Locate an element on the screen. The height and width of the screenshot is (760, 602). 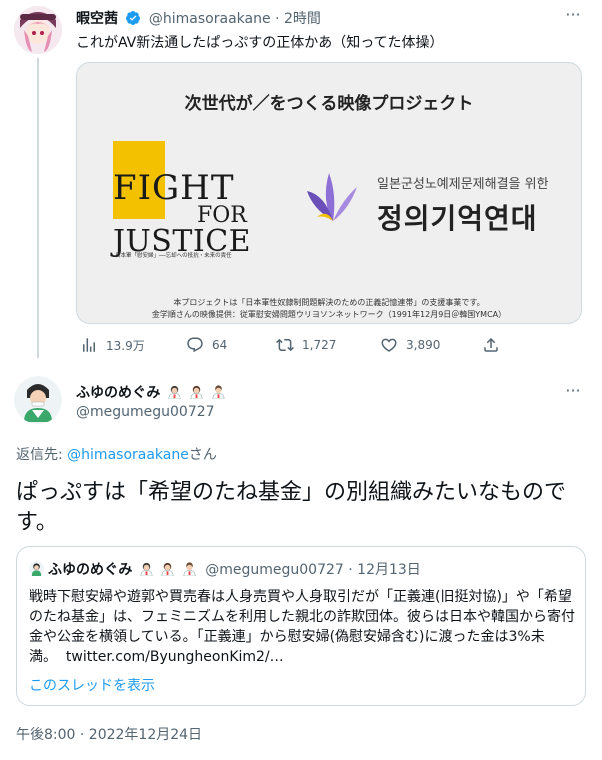
retweet-button: 1,727 is located at coordinates (306, 345).